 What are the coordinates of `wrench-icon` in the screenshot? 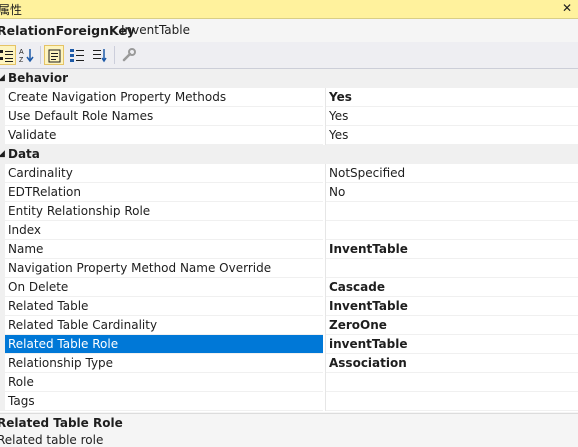 It's located at (129, 55).